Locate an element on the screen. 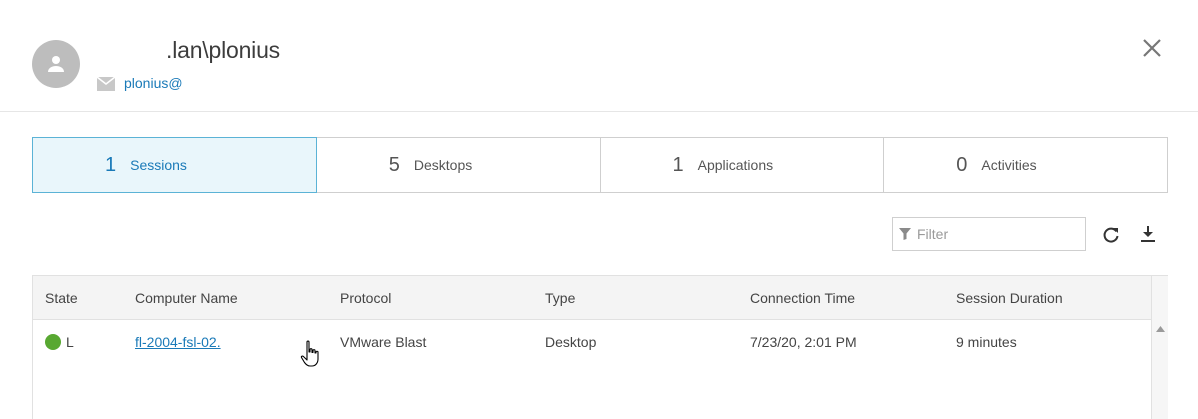 This screenshot has width=1198, height=419. tab-desktops: 5 Desktops is located at coordinates (458, 165).